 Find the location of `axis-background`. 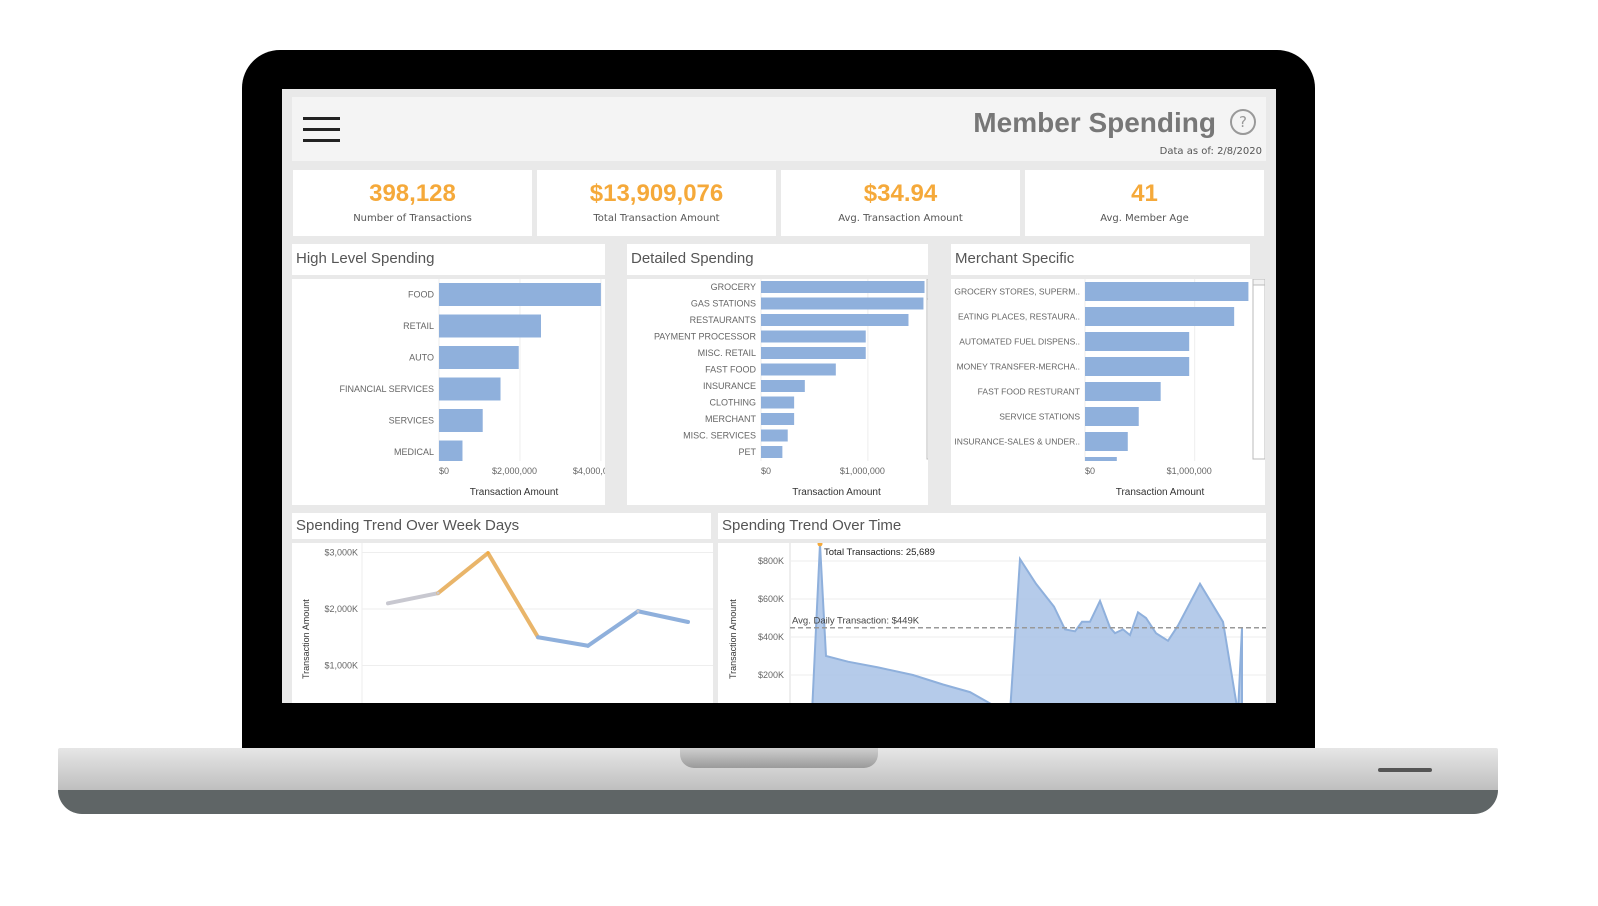

axis-background is located at coordinates (1108, 483).